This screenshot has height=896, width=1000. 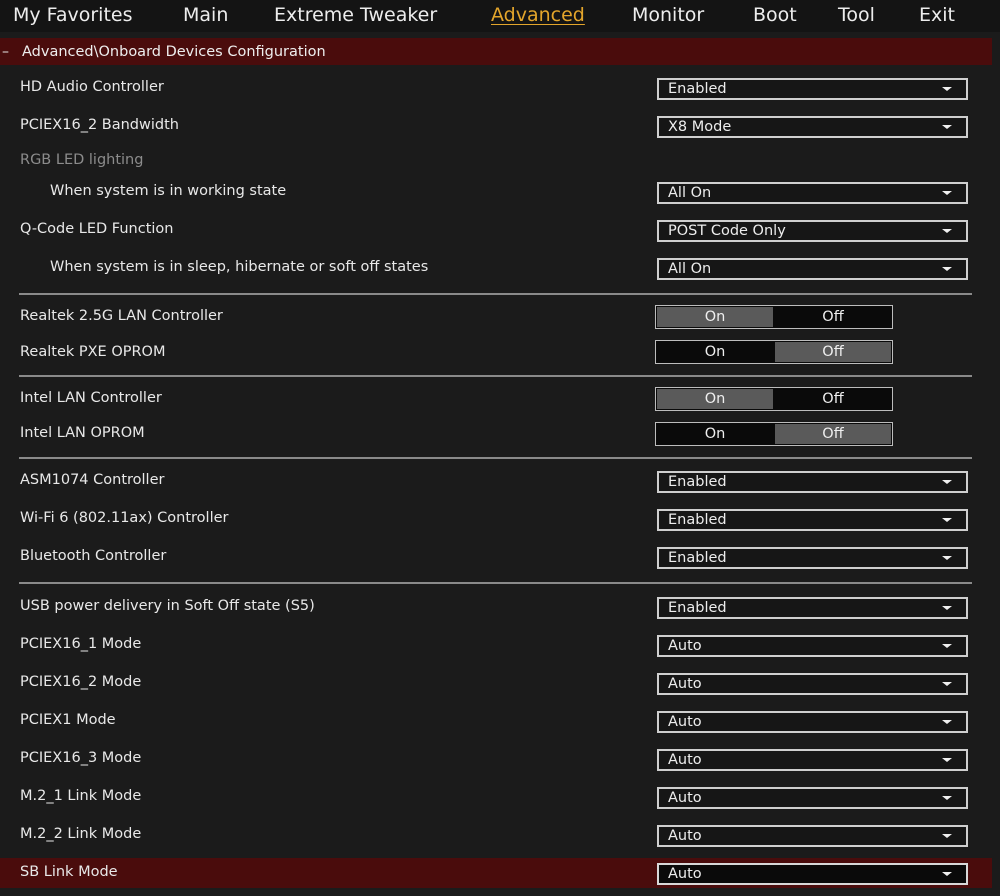 What do you see at coordinates (812, 684) in the screenshot?
I see `pciex16-2-mode-dropdown: Auto` at bounding box center [812, 684].